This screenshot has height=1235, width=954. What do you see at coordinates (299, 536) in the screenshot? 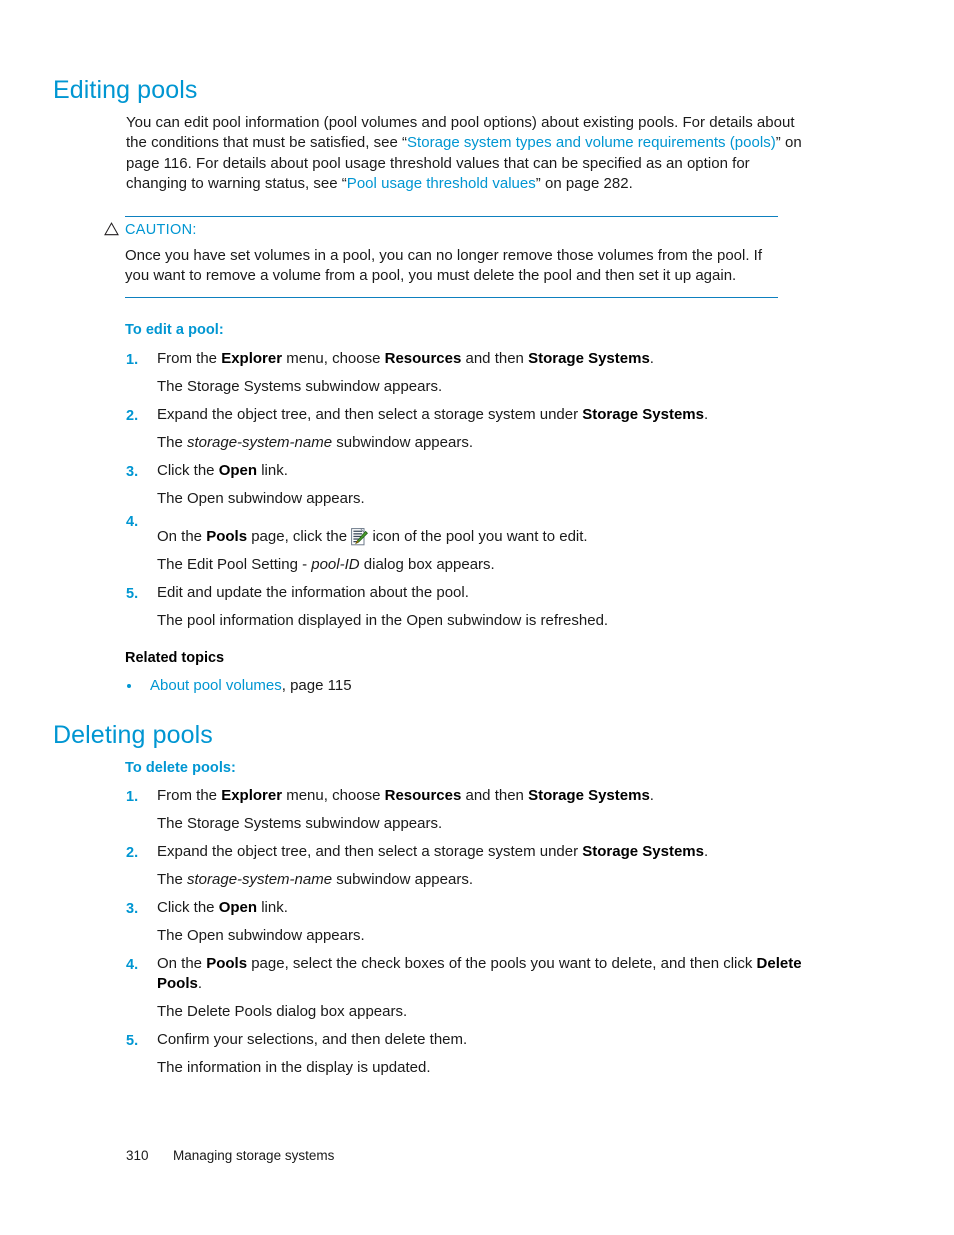
I see `step-fragment: page, click the` at bounding box center [299, 536].